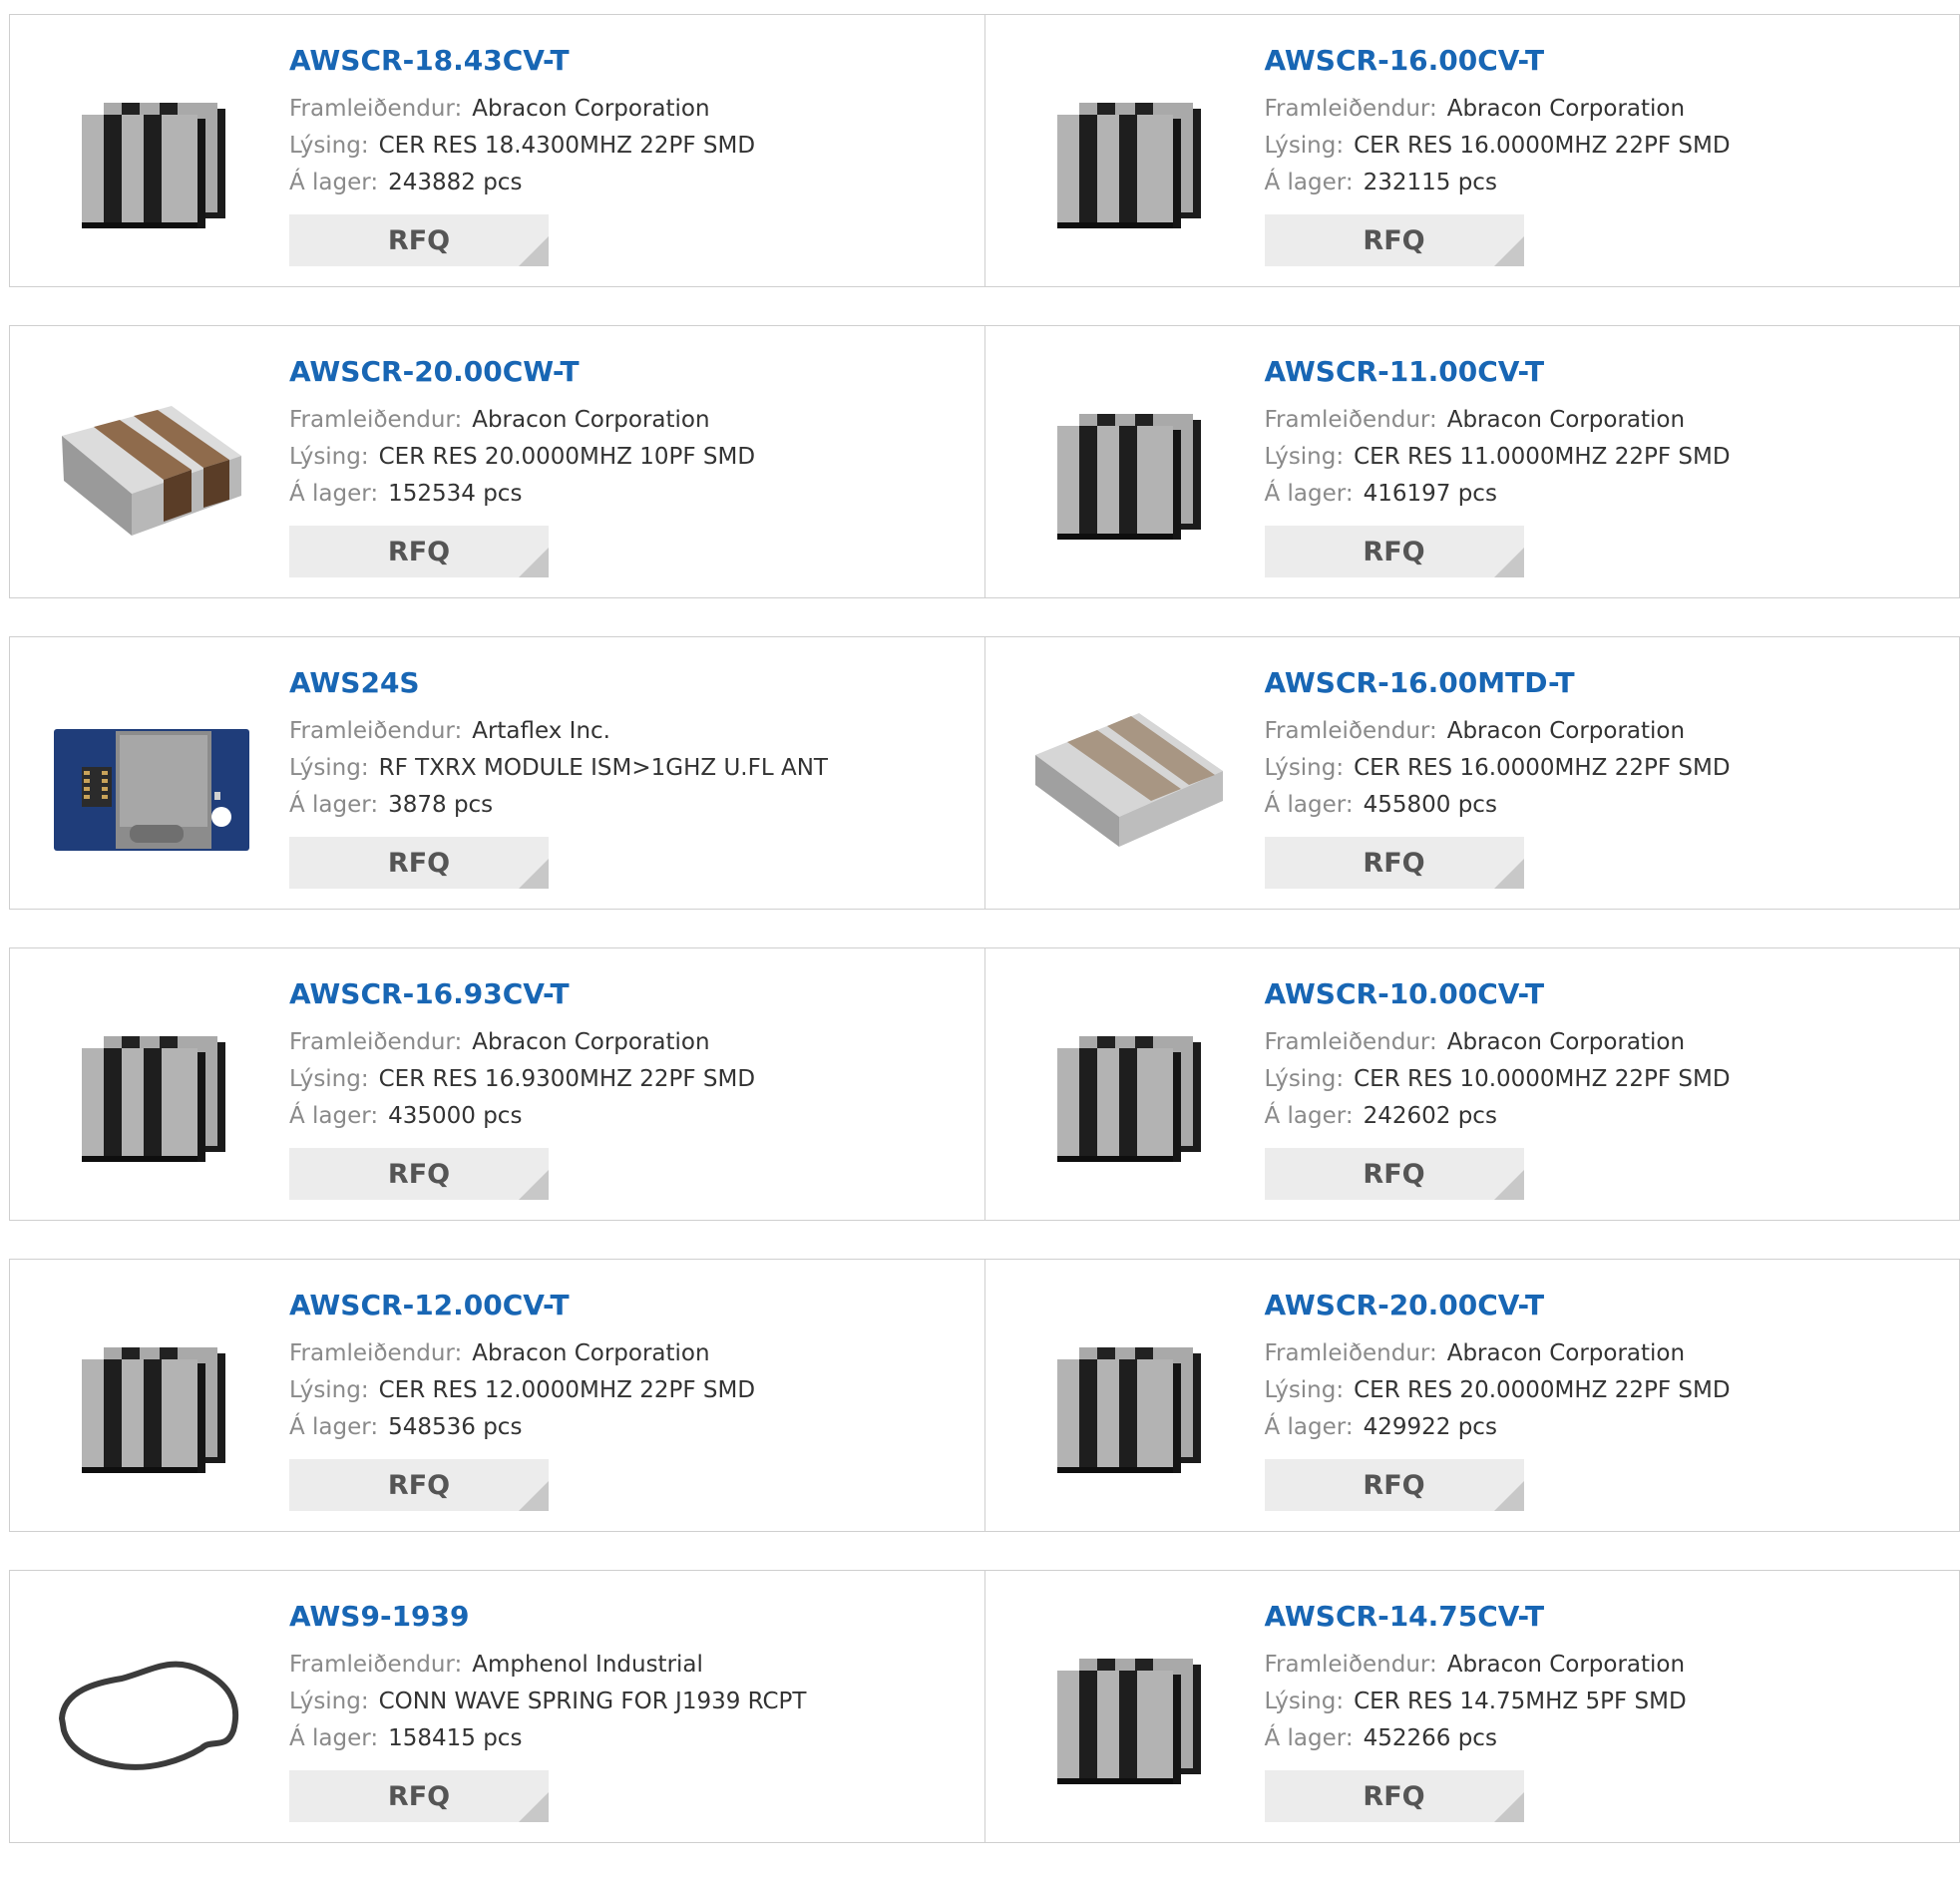 This screenshot has height=1881, width=1960. What do you see at coordinates (1430, 494) in the screenshot?
I see `stock-value: 416197 pcs` at bounding box center [1430, 494].